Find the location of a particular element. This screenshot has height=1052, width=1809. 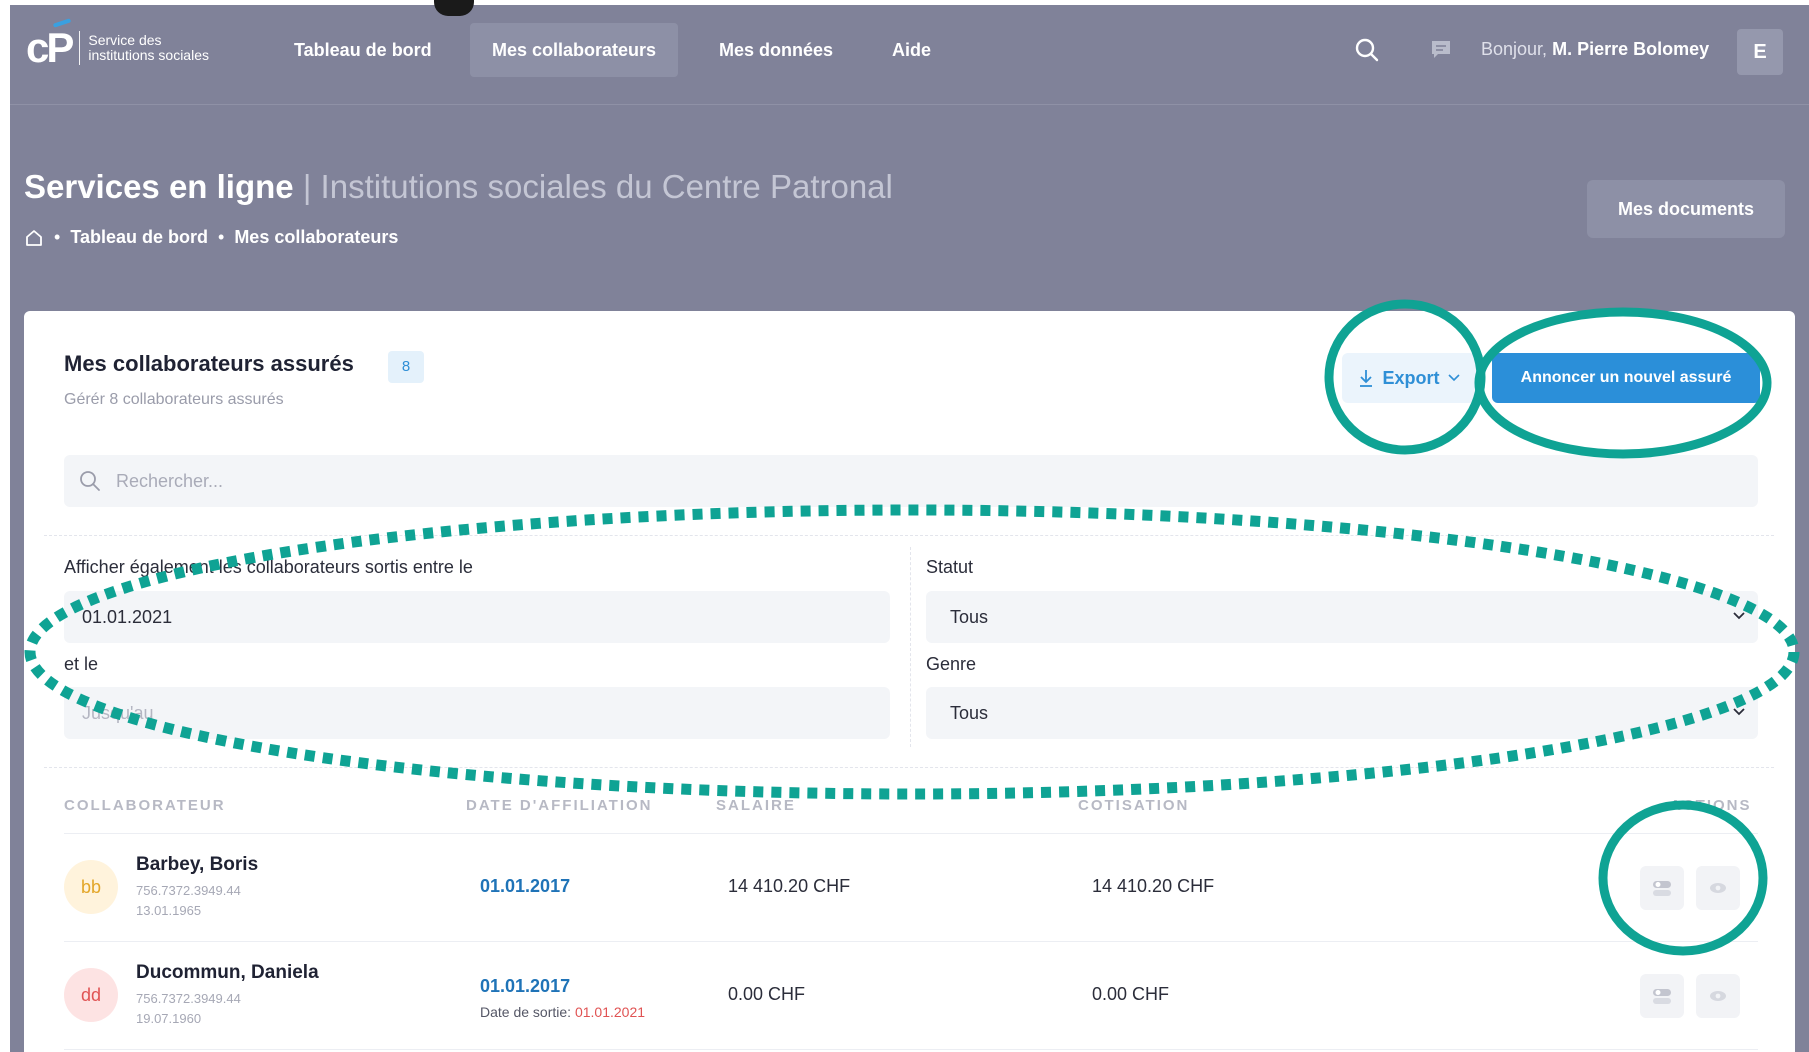

search-bar is located at coordinates (911, 481).